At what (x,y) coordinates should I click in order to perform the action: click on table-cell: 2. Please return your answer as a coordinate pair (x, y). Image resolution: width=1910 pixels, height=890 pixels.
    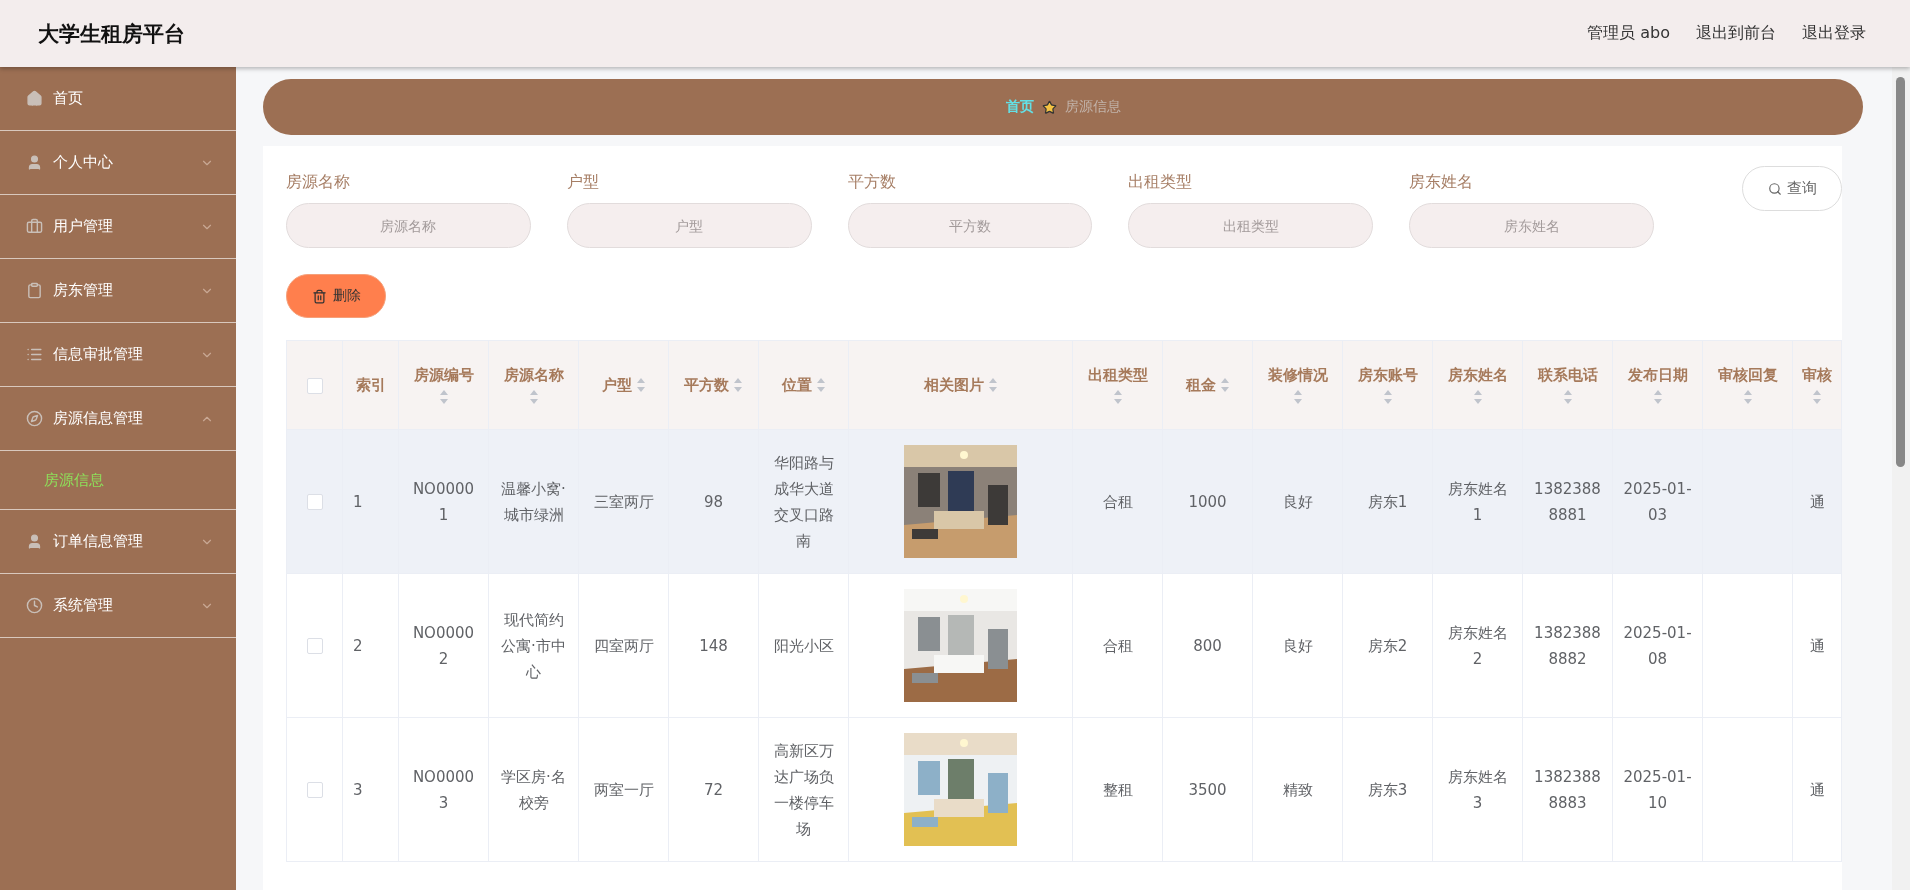
    Looking at the image, I should click on (358, 645).